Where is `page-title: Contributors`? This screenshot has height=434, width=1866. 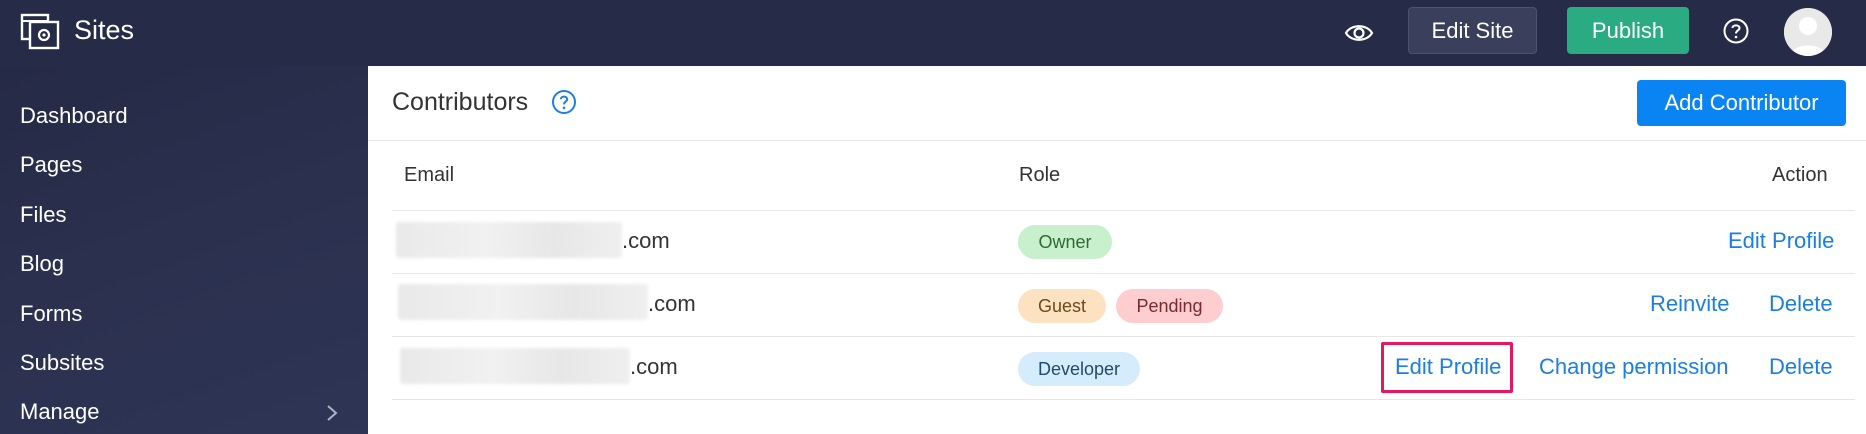 page-title: Contributors is located at coordinates (460, 102).